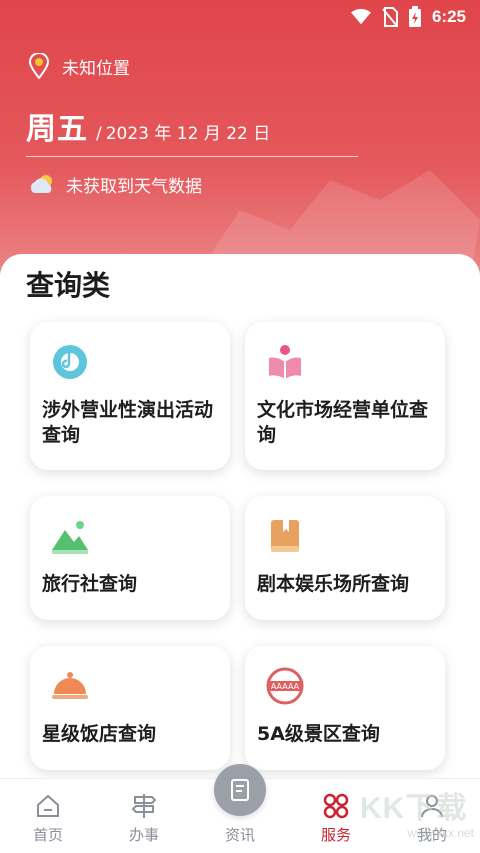 The height and width of the screenshot is (853, 480). I want to click on card-title: 剧本娱乐场所查询, so click(333, 584).